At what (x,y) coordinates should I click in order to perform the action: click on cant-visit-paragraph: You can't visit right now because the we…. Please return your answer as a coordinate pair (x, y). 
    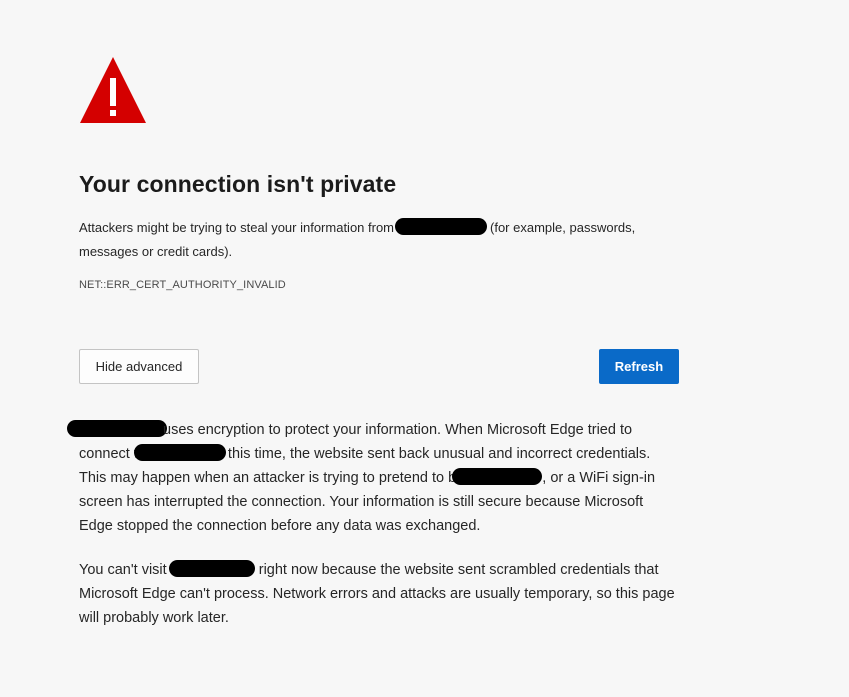
    Looking at the image, I should click on (380, 594).